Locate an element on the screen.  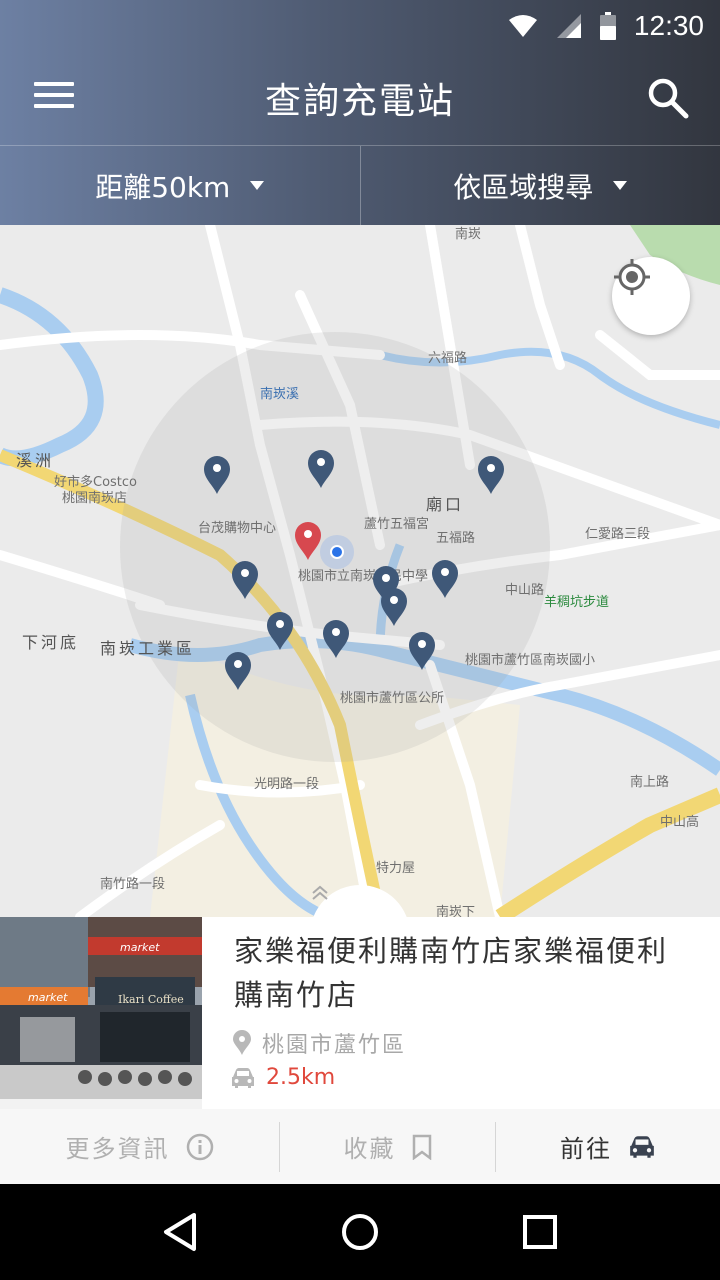
map-label: 桃園市立南崁國民中學 is located at coordinates (363, 576).